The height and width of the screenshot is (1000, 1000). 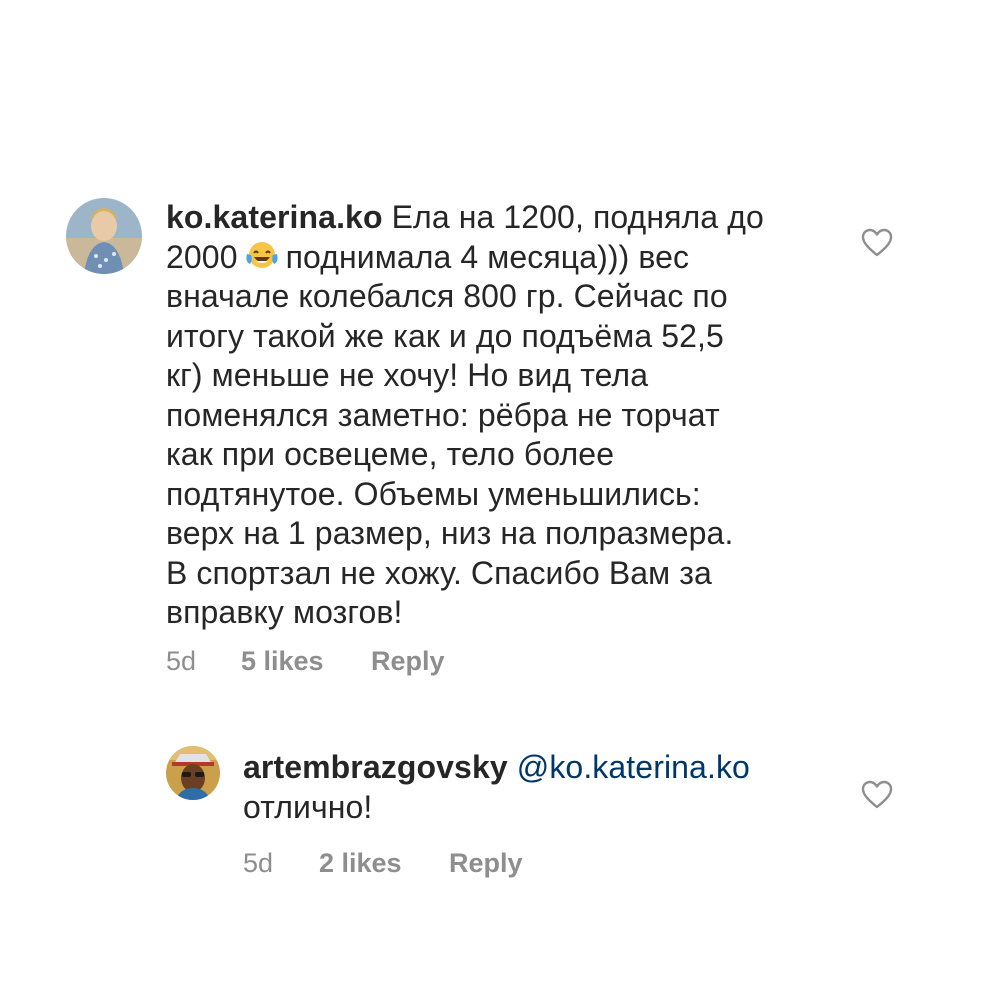 What do you see at coordinates (360, 863) in the screenshot?
I see `likes-count: 2 likes` at bounding box center [360, 863].